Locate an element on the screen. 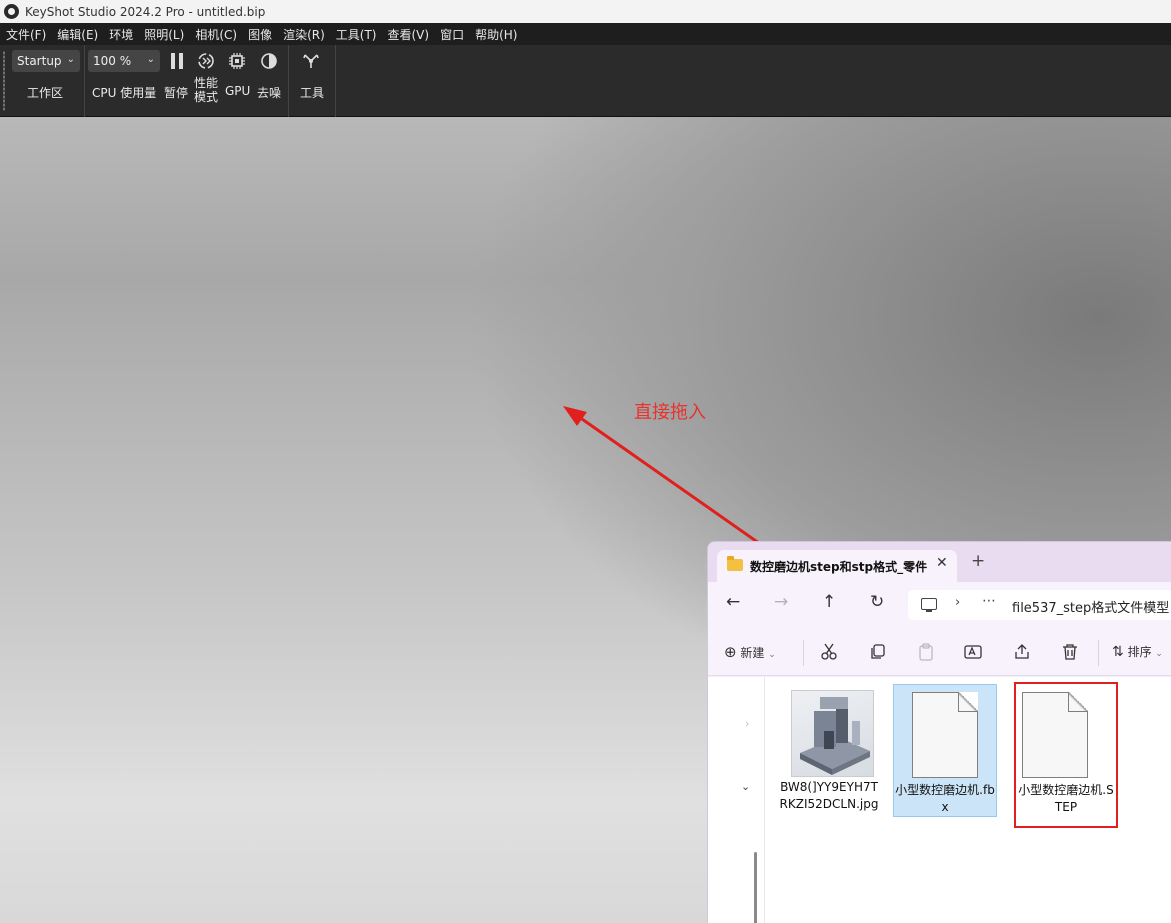  menu-edit: 编辑(E) is located at coordinates (77, 34).